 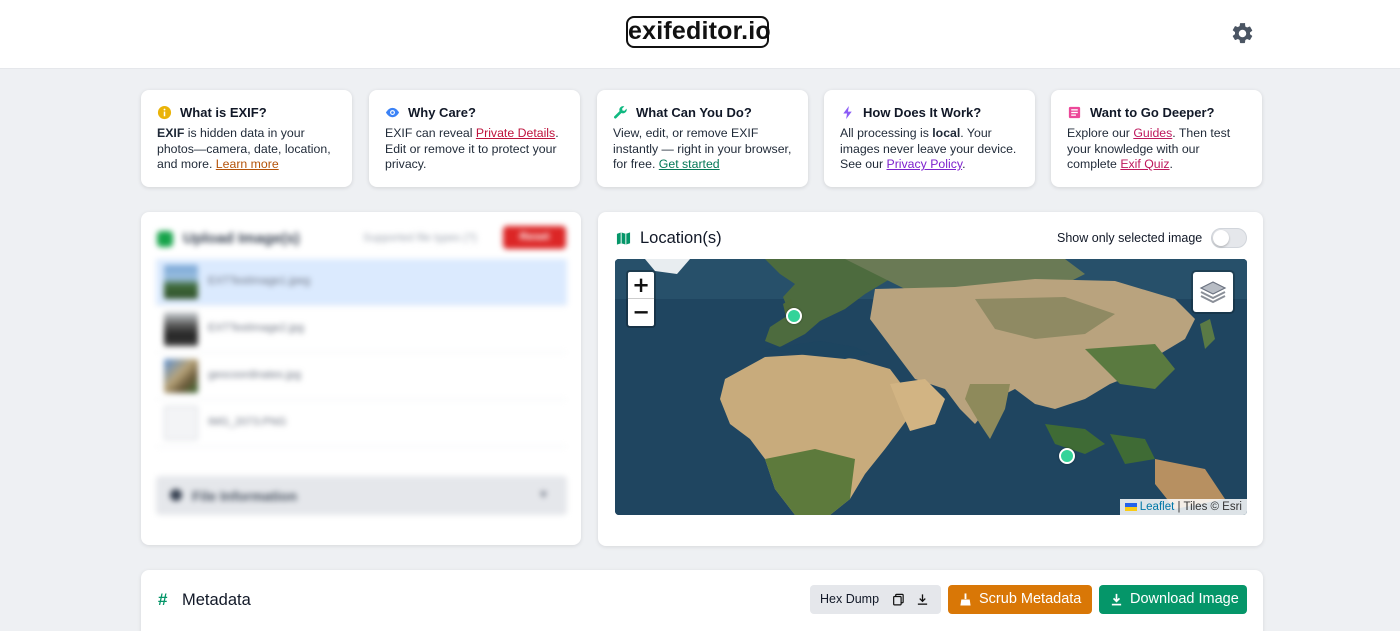 I want to click on file-name: EXTTestImage2.jpg, so click(x=256, y=328).